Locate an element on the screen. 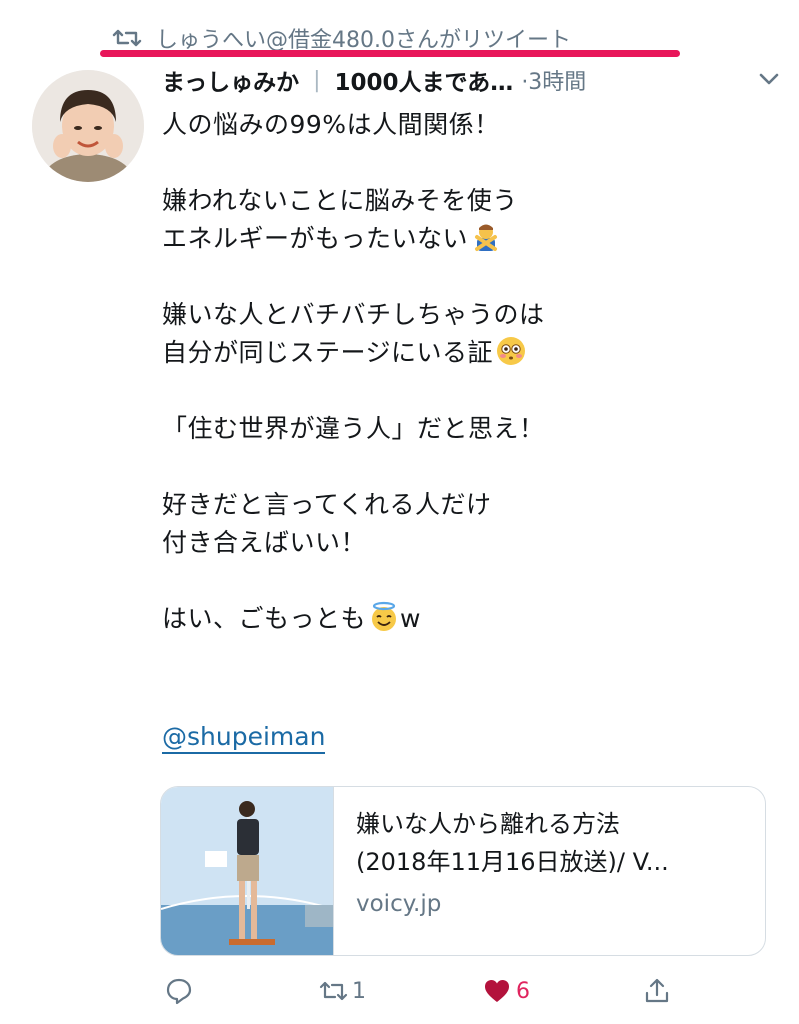  share-button is located at coordinates (657, 991).